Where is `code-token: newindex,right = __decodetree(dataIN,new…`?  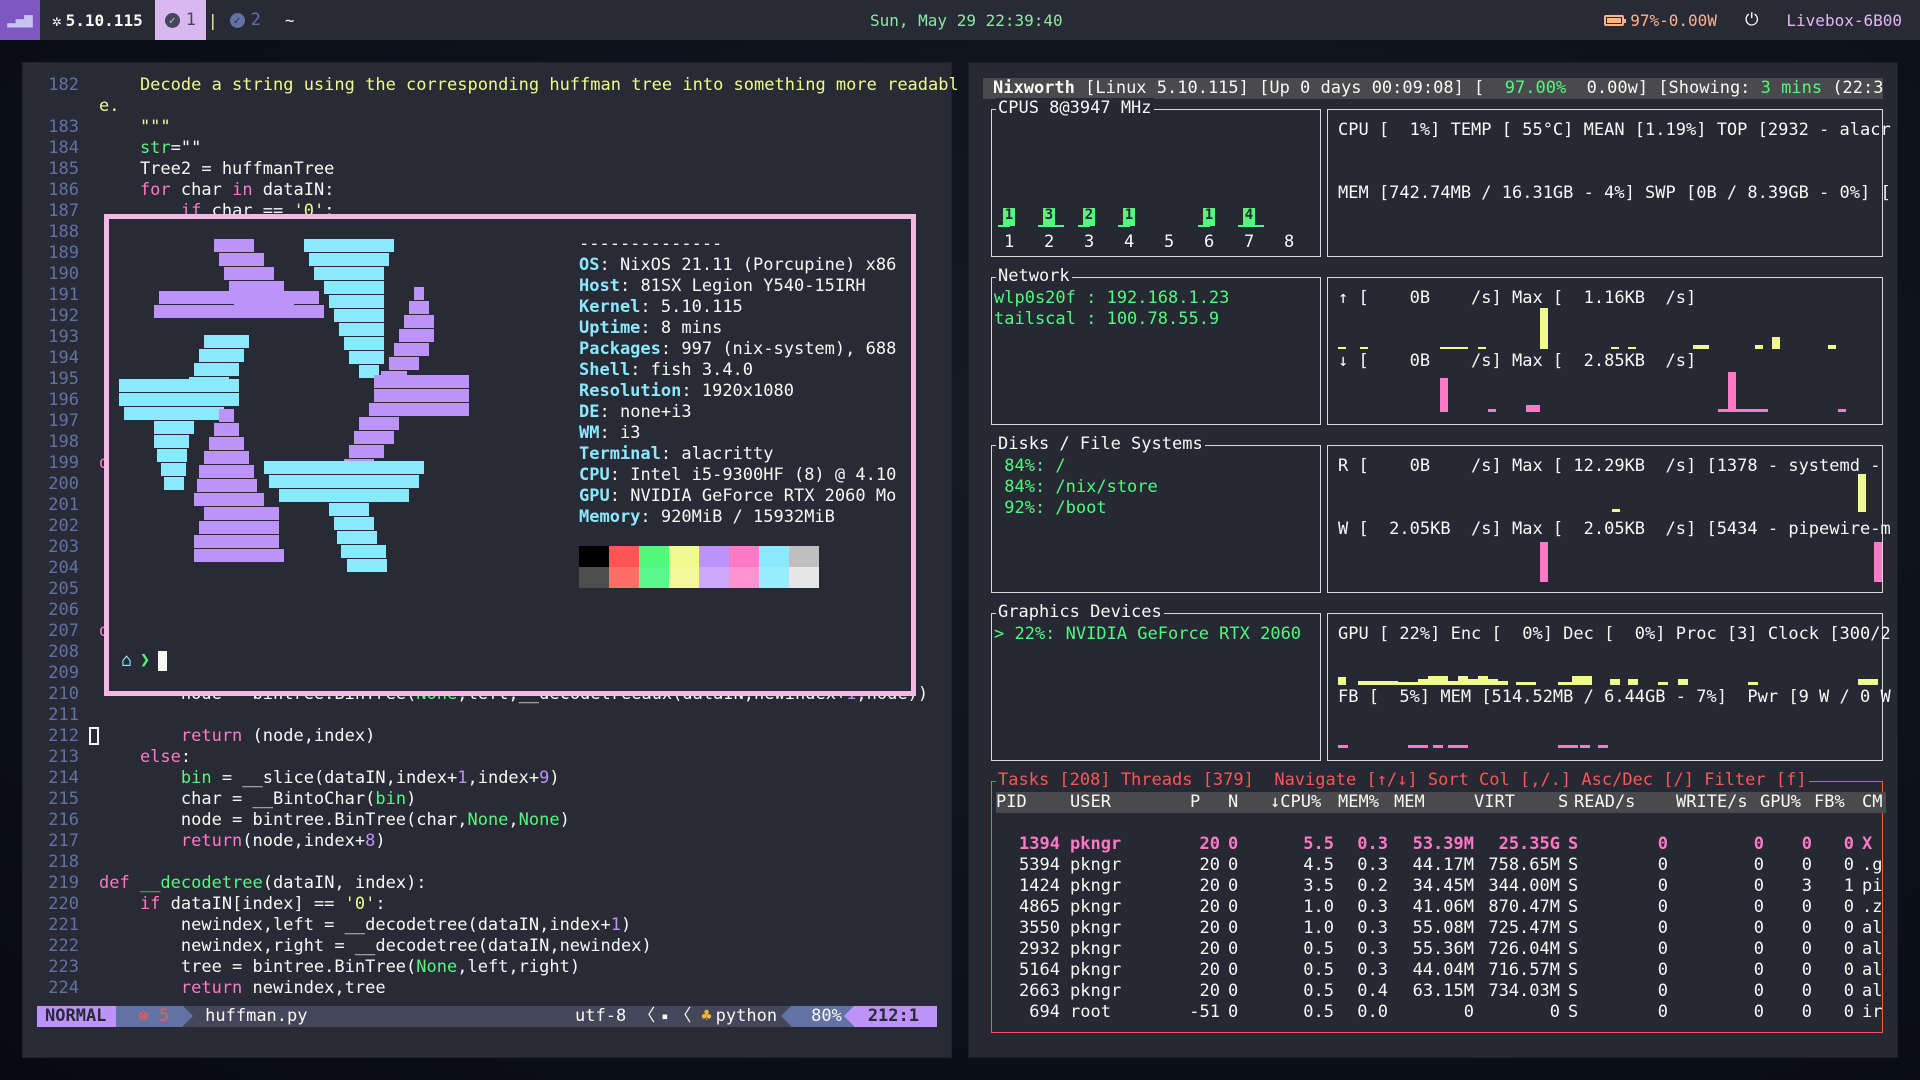 code-token: newindex,right = __decodetree(dataIN,new… is located at coordinates (375, 946).